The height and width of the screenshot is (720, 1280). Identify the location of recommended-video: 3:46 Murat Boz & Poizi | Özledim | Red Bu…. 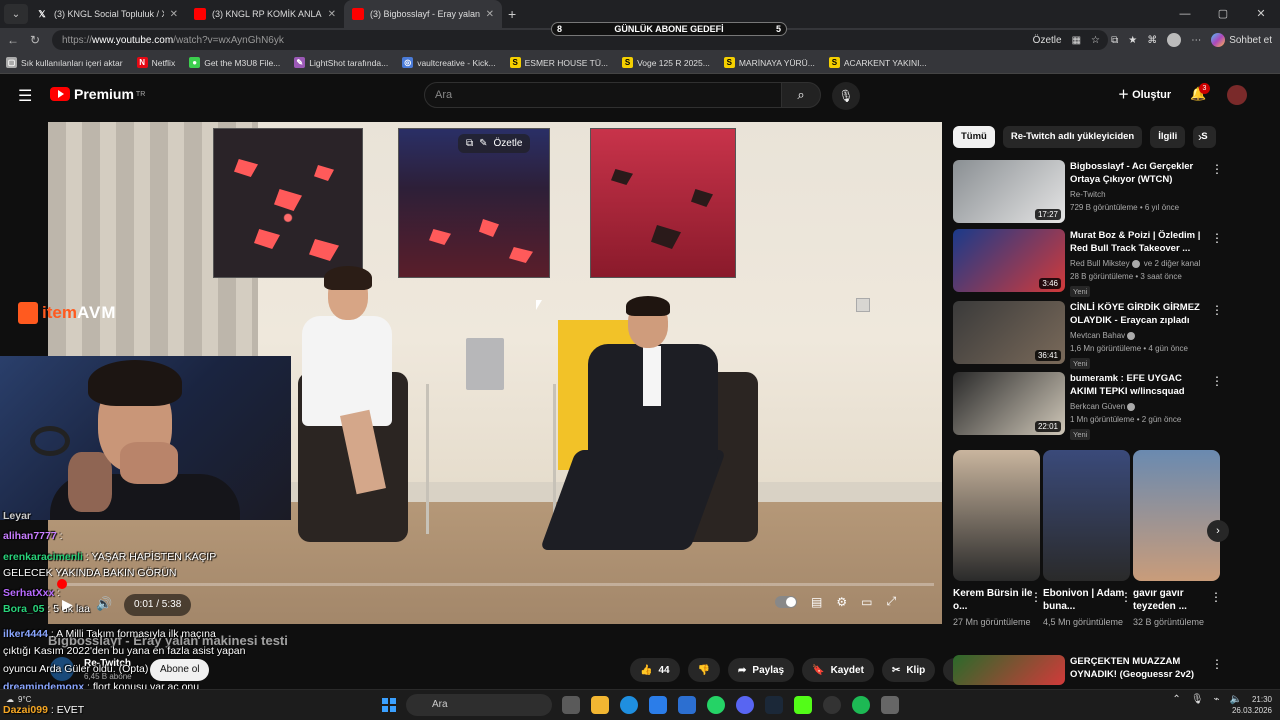
(1113, 263).